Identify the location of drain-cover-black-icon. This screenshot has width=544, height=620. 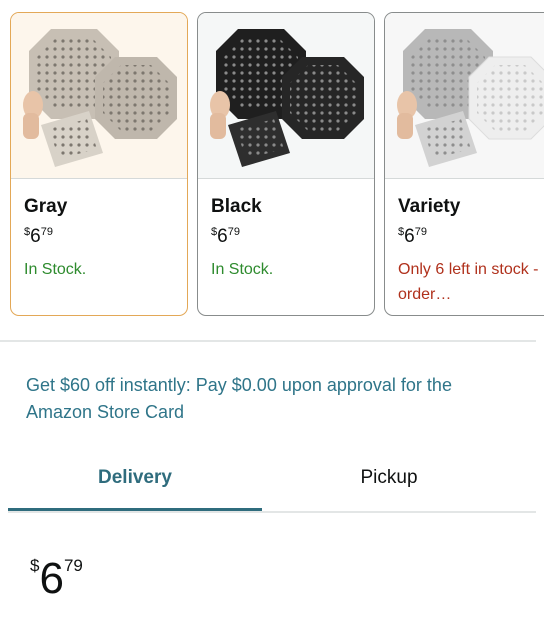
(287, 98).